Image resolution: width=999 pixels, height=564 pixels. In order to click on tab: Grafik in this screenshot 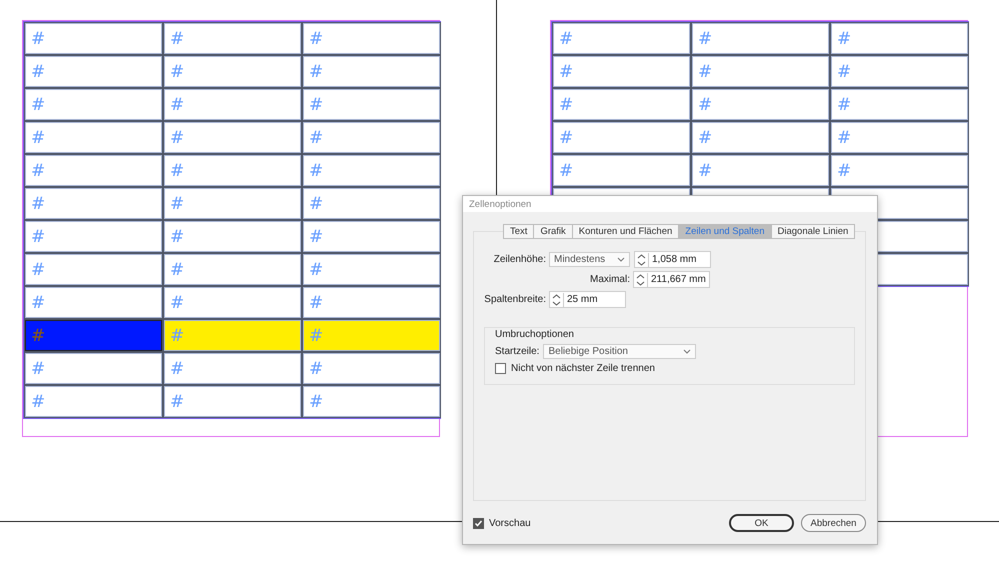, I will do `click(553, 231)`.